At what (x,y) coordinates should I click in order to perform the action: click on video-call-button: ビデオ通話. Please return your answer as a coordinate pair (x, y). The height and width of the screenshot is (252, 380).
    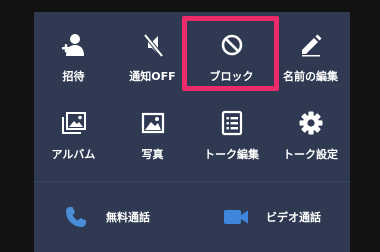
    Looking at the image, I should click on (271, 217).